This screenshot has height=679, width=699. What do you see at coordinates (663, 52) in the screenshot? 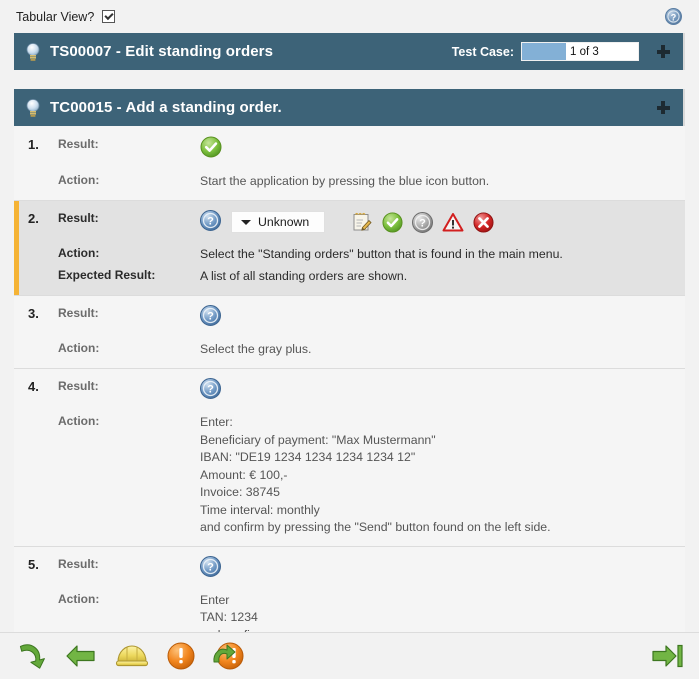
I see `add-test-case-button` at bounding box center [663, 52].